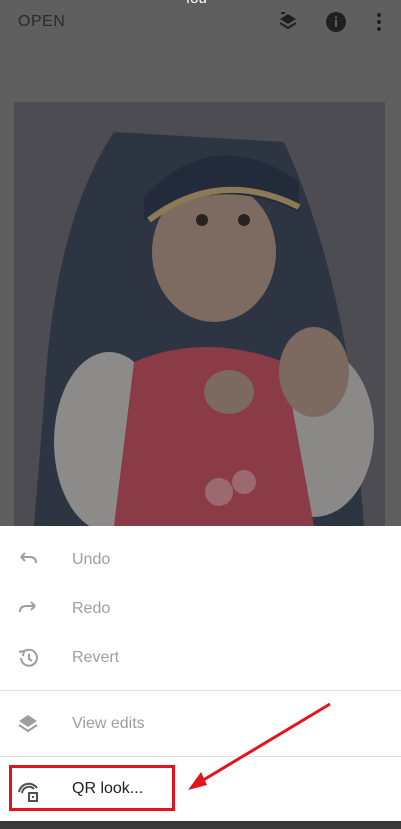 The height and width of the screenshot is (829, 401). Describe the element at coordinates (200, 825) in the screenshot. I see `nav-bar-strip` at that location.